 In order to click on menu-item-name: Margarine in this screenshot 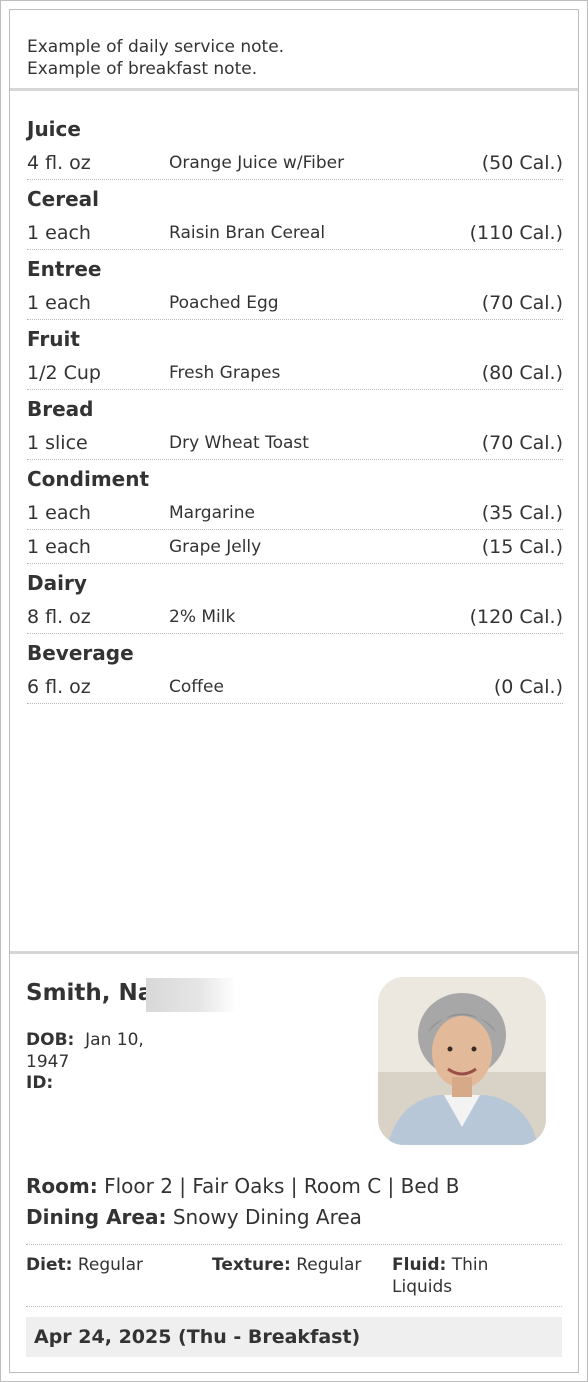, I will do `click(212, 513)`.